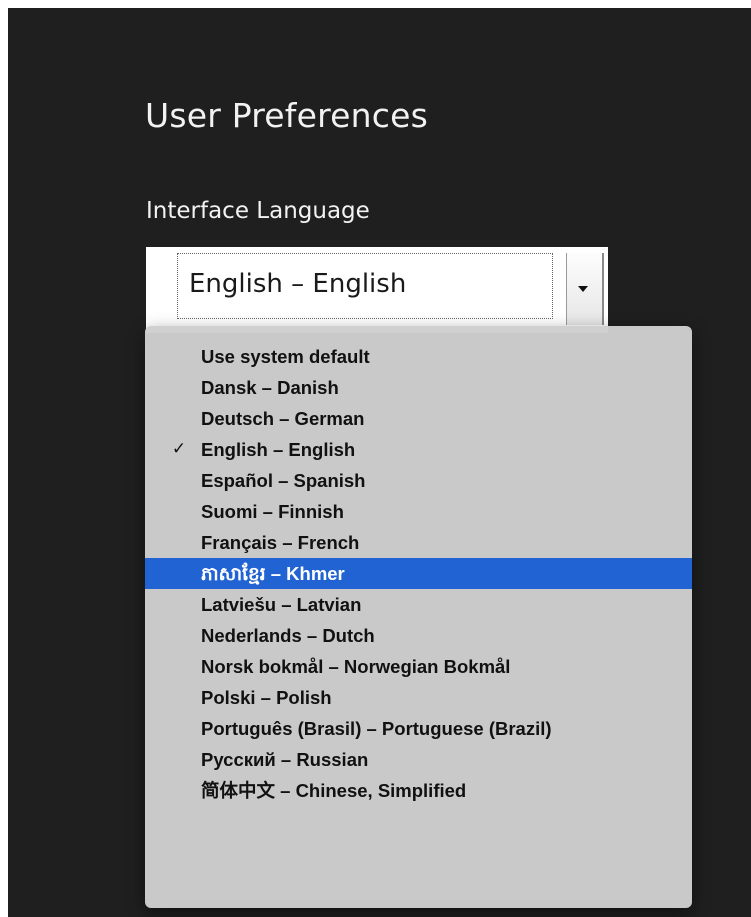 Image resolution: width=751 pixels, height=917 pixels. What do you see at coordinates (285, 356) in the screenshot?
I see `dropdown-option-label: Use system default` at bounding box center [285, 356].